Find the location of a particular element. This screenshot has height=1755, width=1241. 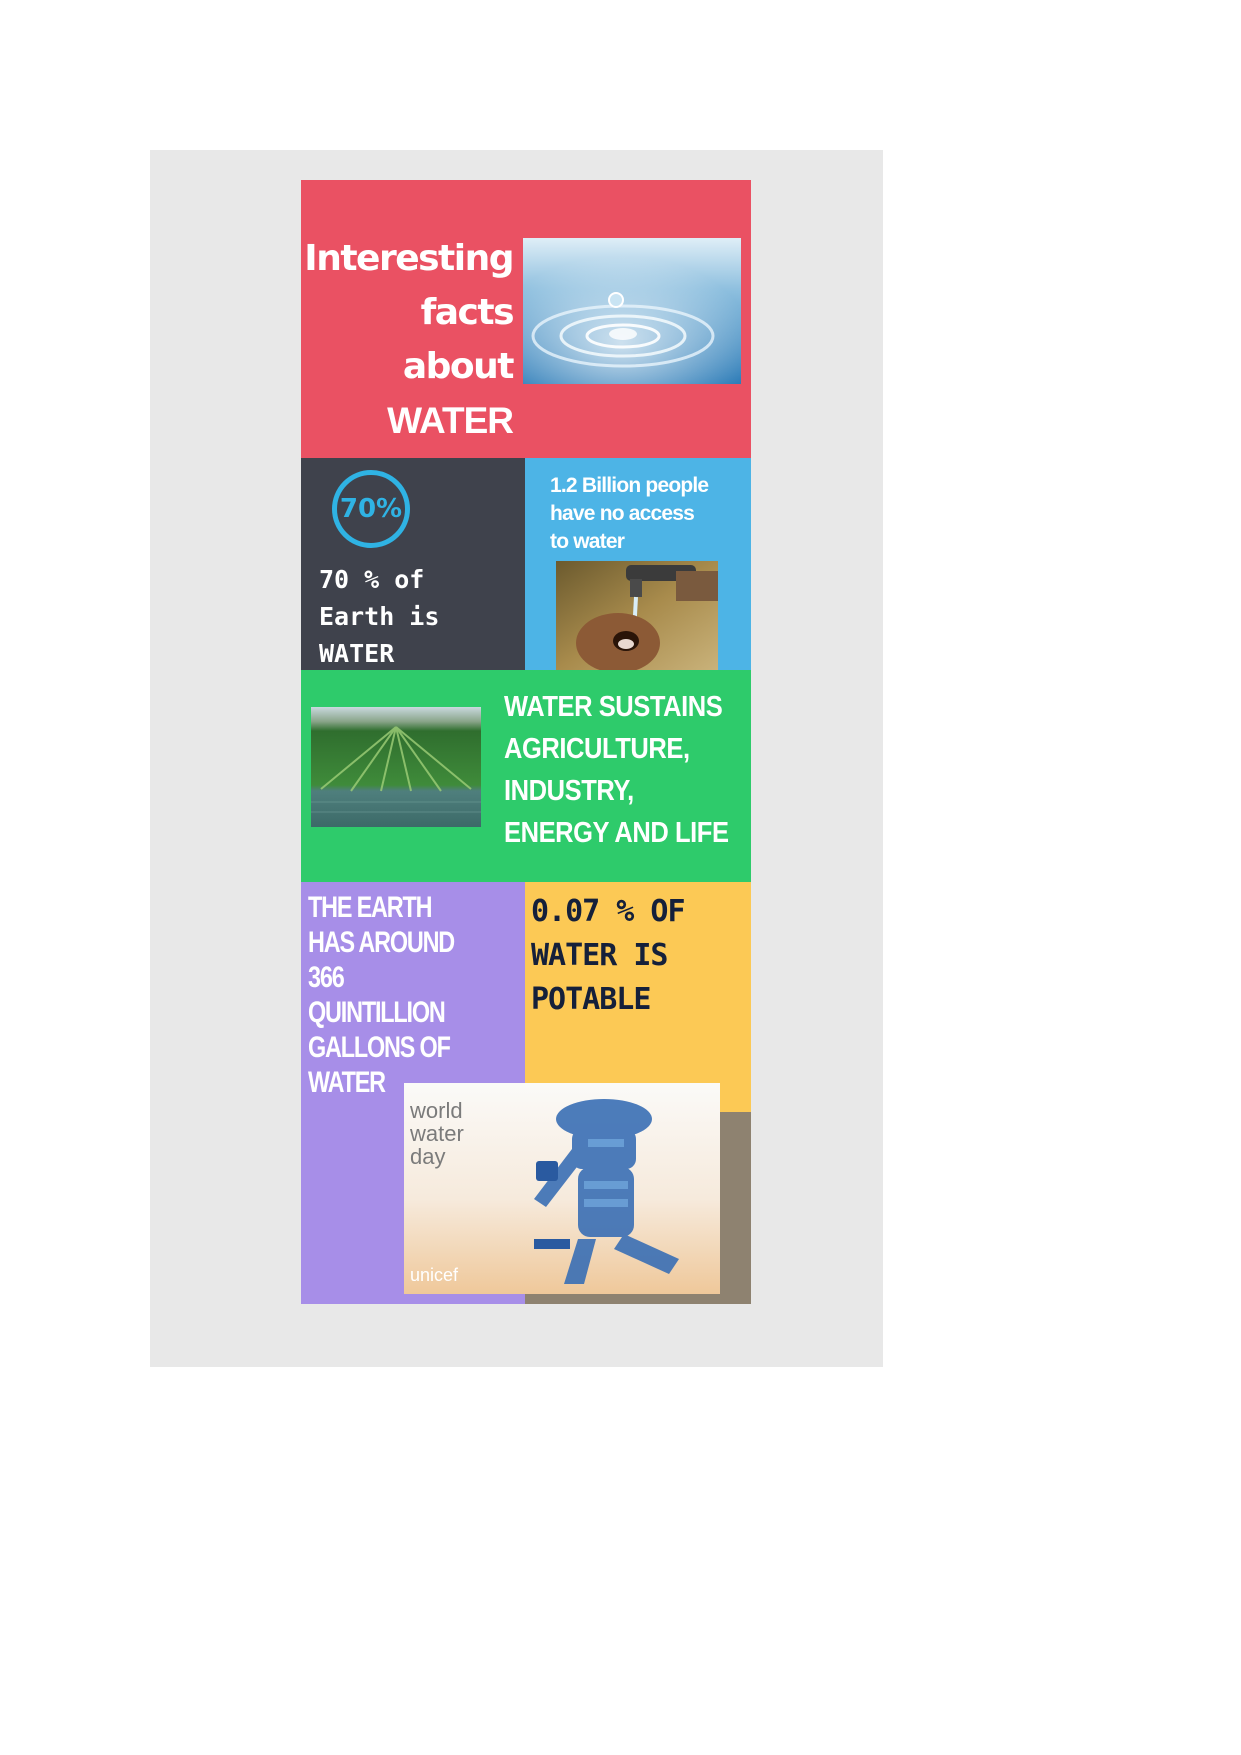

wwd-line-1: world is located at coordinates (436, 1110).